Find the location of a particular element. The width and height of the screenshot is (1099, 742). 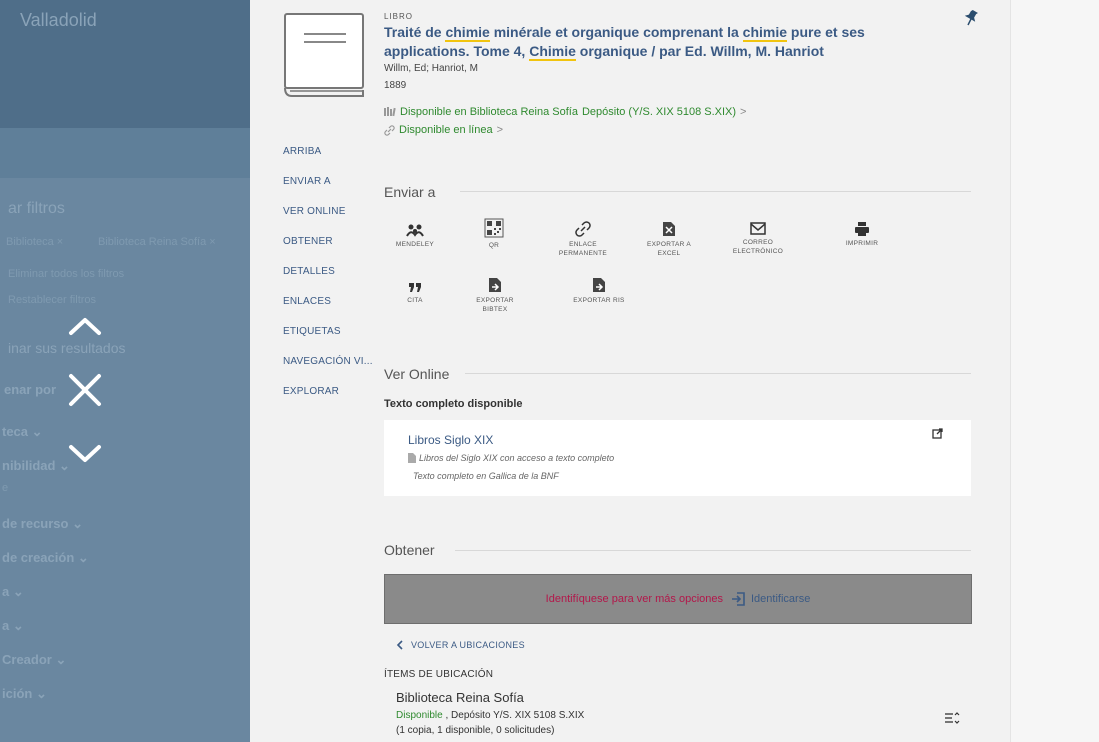

record-type: LIBRO is located at coordinates (399, 16).